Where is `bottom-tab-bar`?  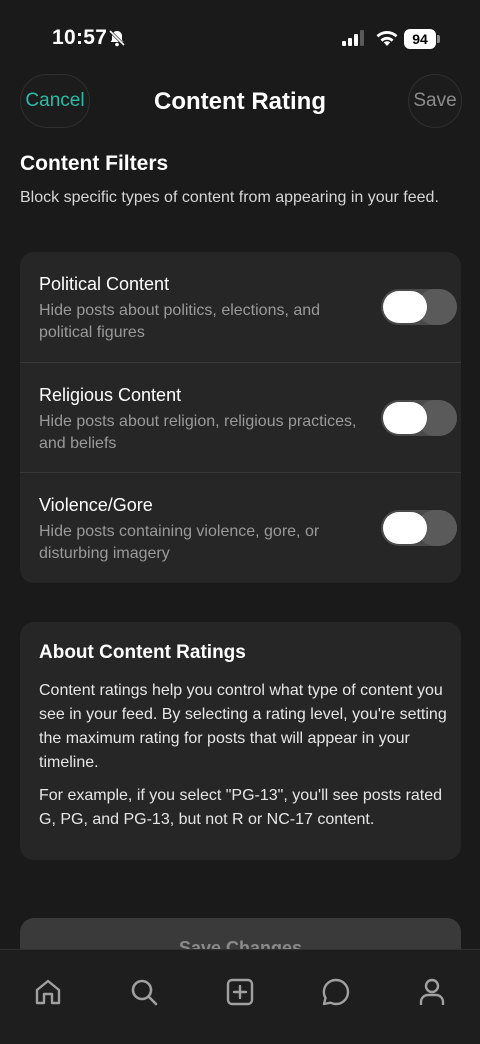 bottom-tab-bar is located at coordinates (240, 996).